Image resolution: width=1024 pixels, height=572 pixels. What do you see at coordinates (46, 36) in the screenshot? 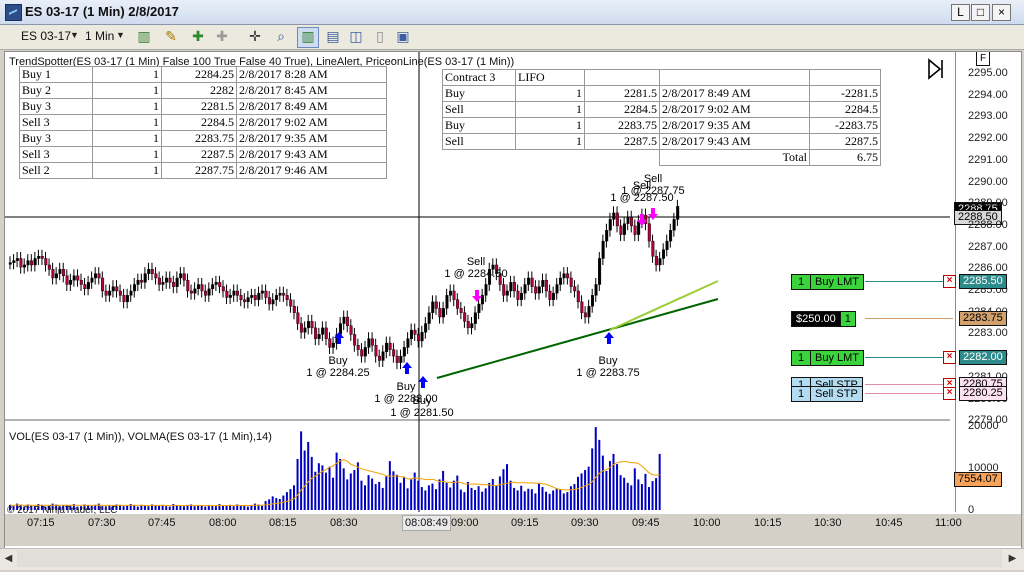
I see `instrument-selector: ES 03-17` at bounding box center [46, 36].